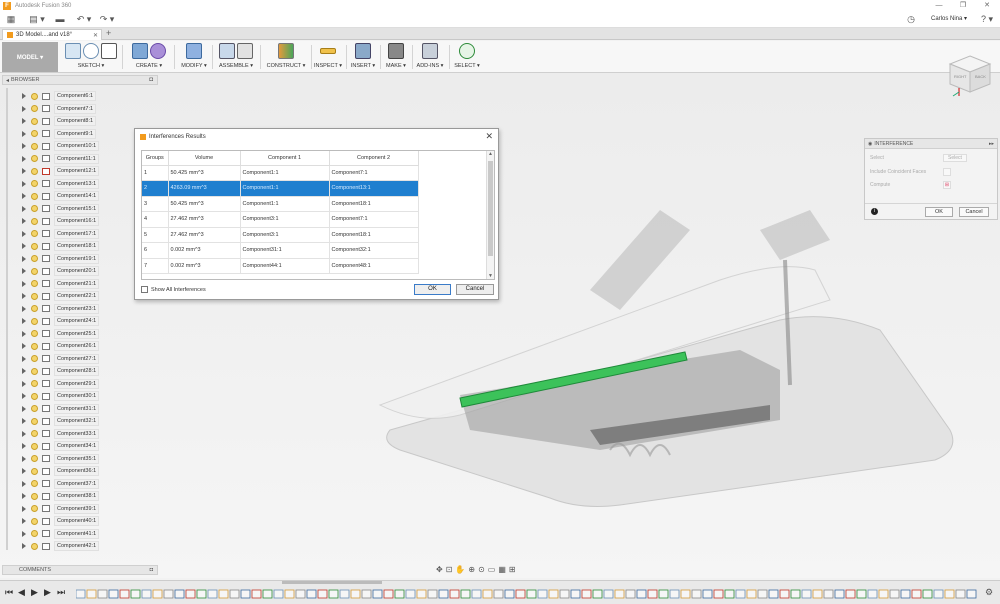 This screenshot has width=1000, height=604. I want to click on browser-item: Component27:1, so click(77, 359).